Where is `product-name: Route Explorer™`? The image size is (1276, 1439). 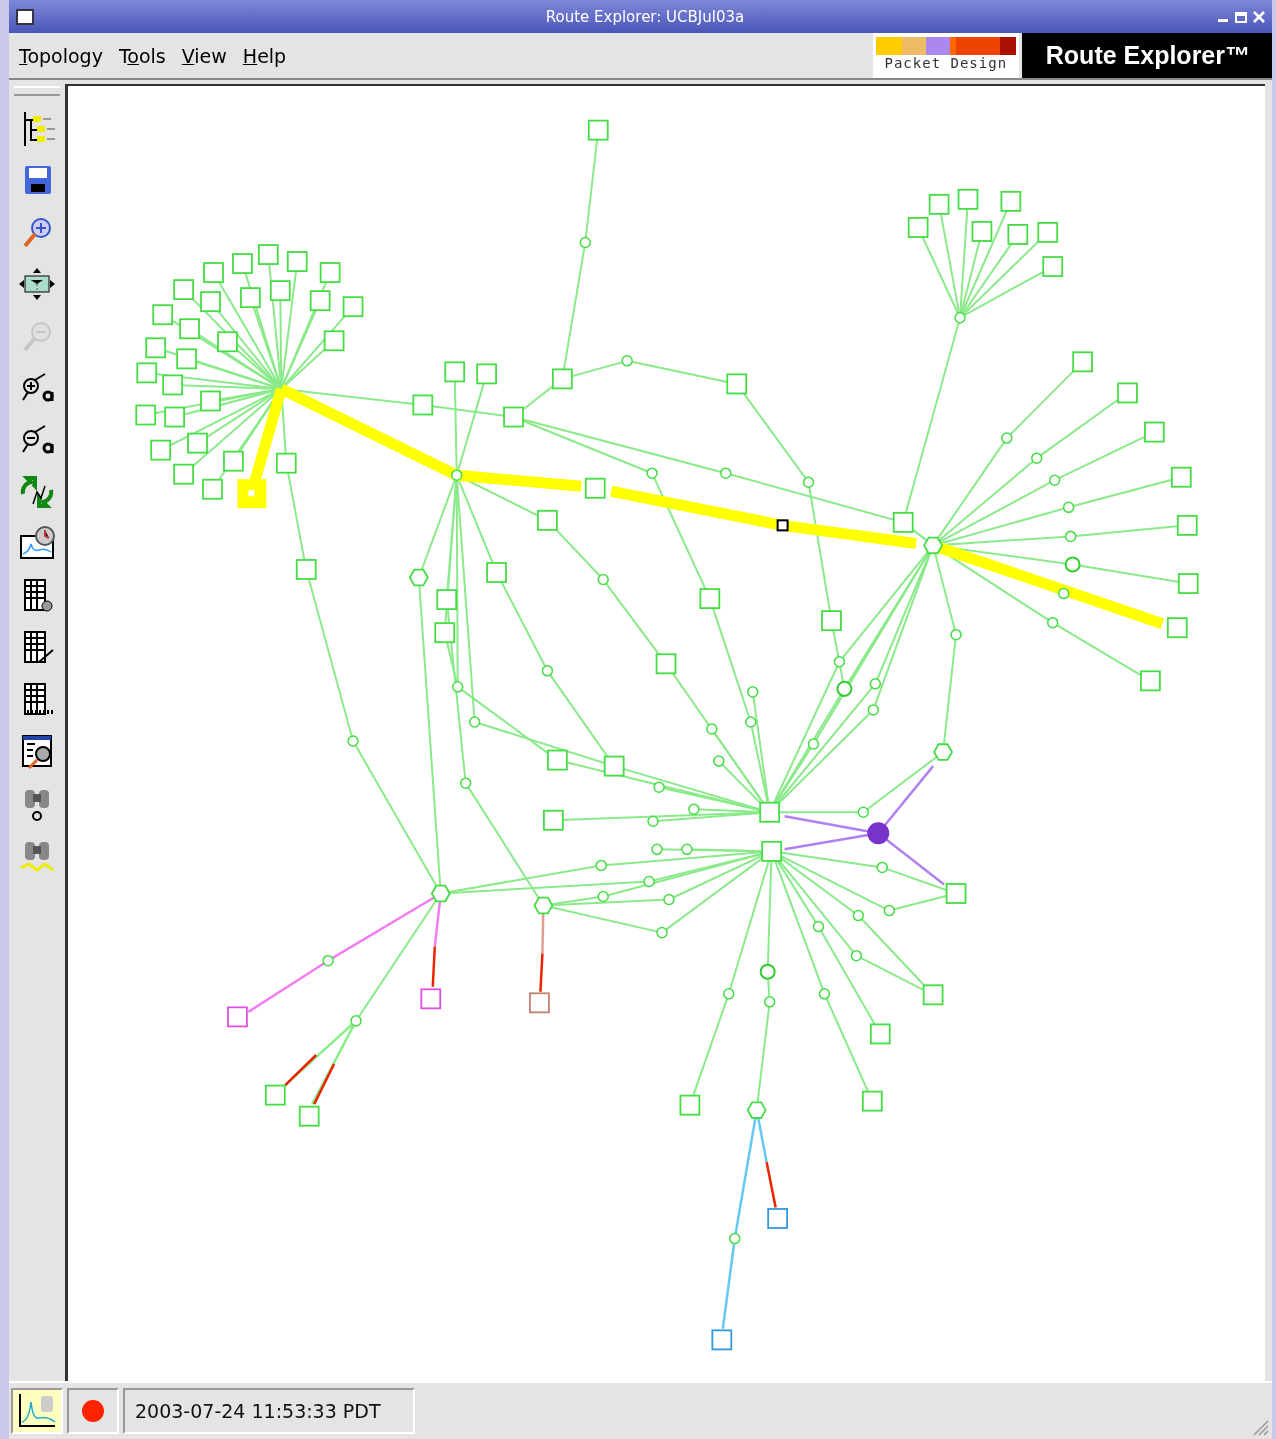
product-name: Route Explorer™ is located at coordinates (1147, 55).